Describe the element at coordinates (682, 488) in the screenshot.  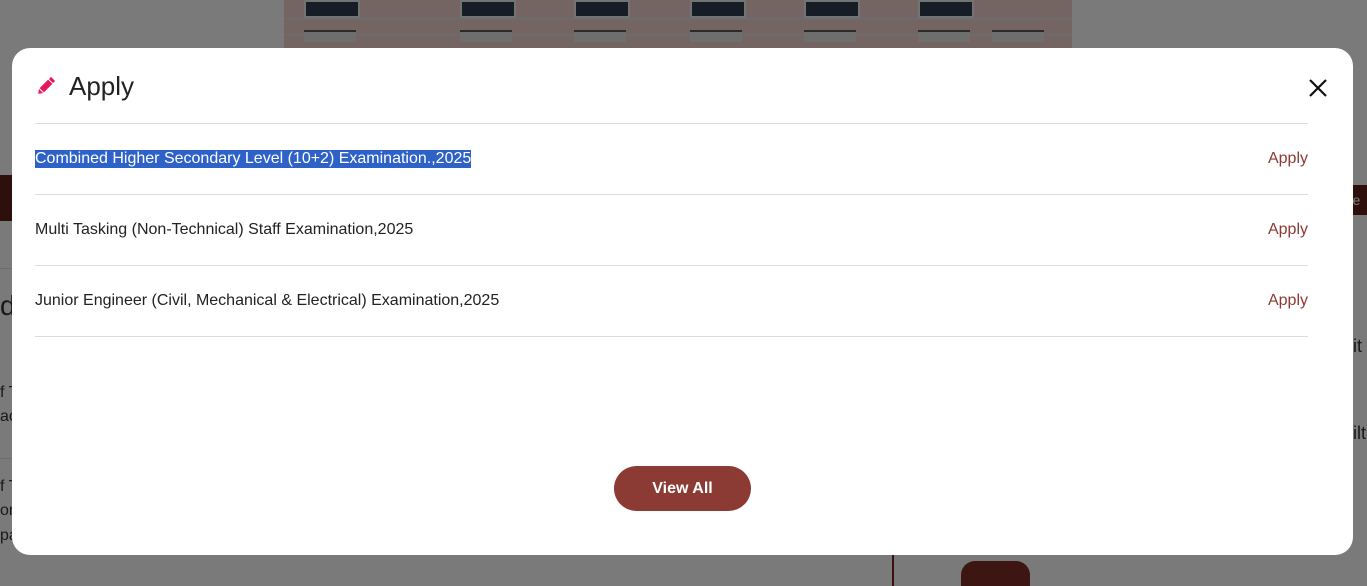
I see `view-all-button: View All` at that location.